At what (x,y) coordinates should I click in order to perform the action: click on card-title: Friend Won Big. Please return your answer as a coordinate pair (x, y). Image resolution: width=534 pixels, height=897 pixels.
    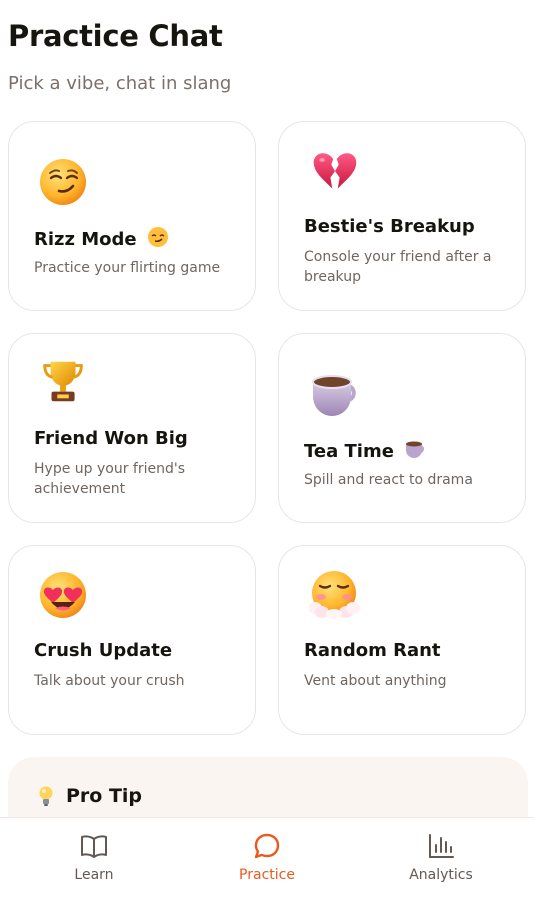
    Looking at the image, I should click on (111, 438).